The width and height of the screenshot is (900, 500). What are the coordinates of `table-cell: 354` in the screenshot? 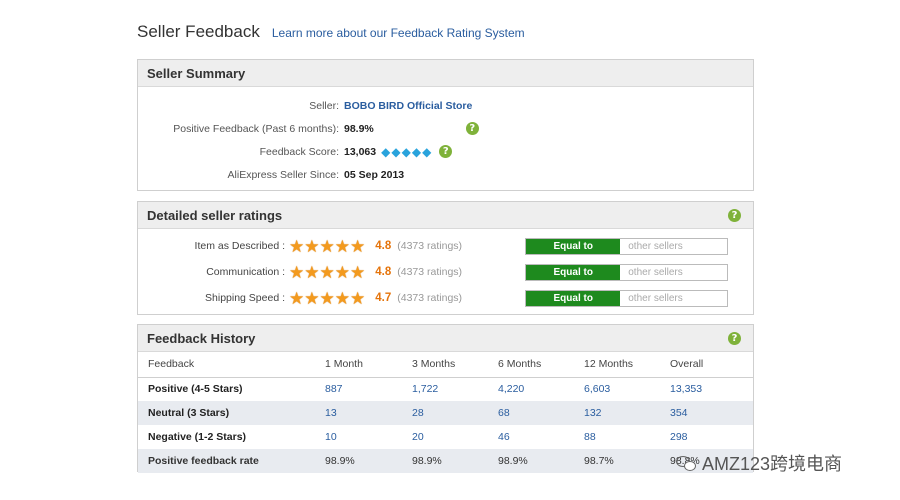 It's located at (711, 413).